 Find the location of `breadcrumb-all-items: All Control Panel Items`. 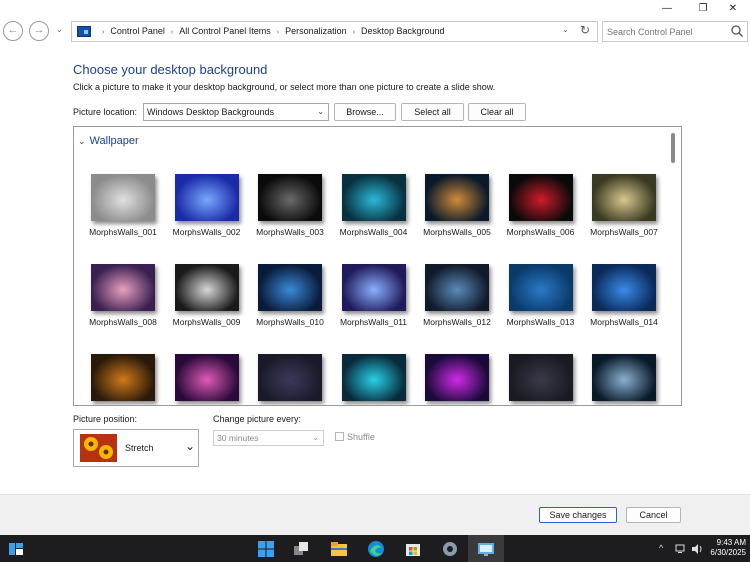

breadcrumb-all-items: All Control Panel Items is located at coordinates (225, 31).